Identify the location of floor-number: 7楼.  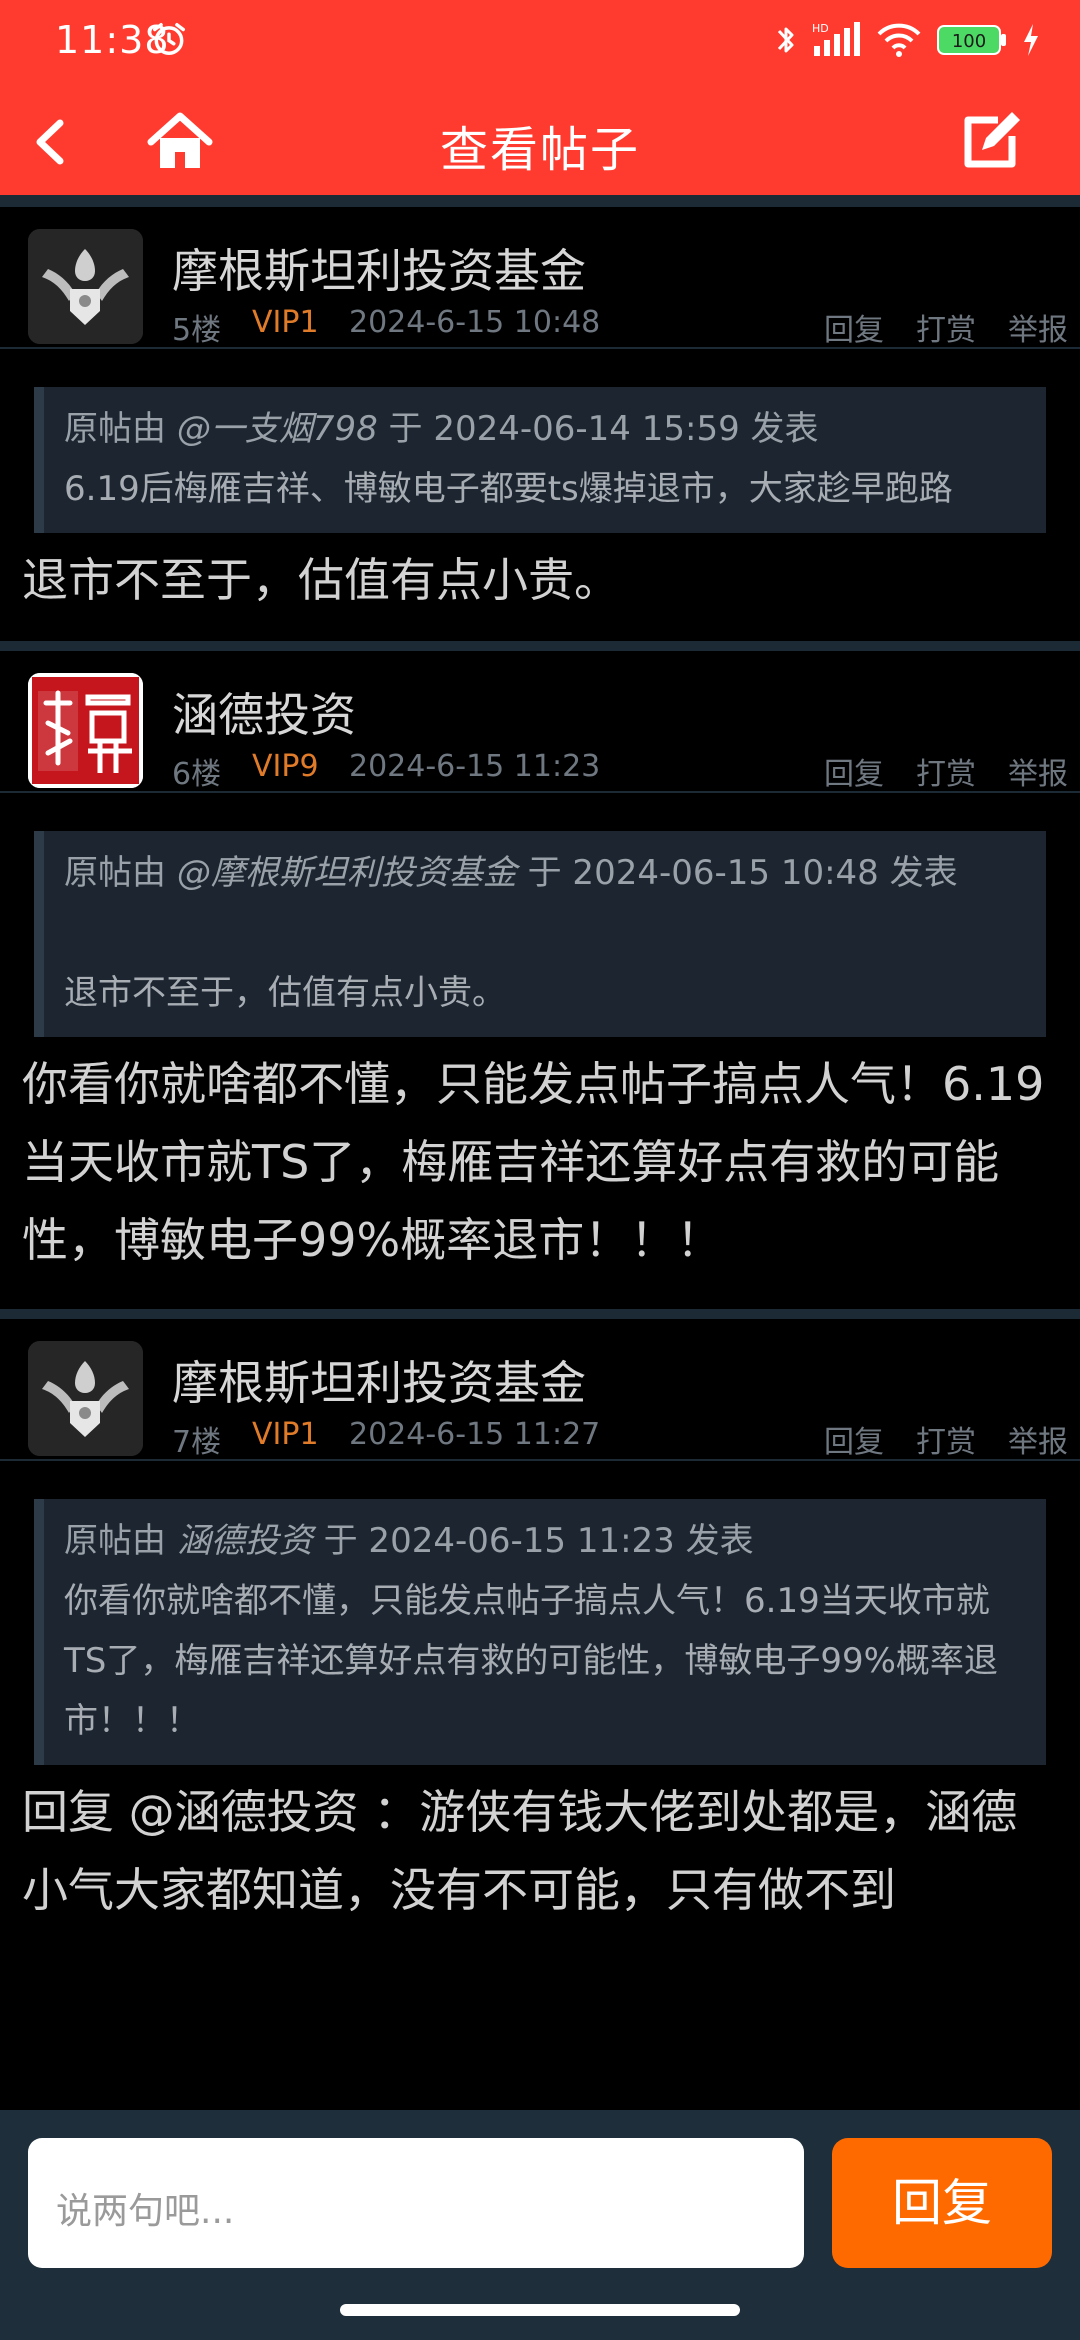
(197, 1442).